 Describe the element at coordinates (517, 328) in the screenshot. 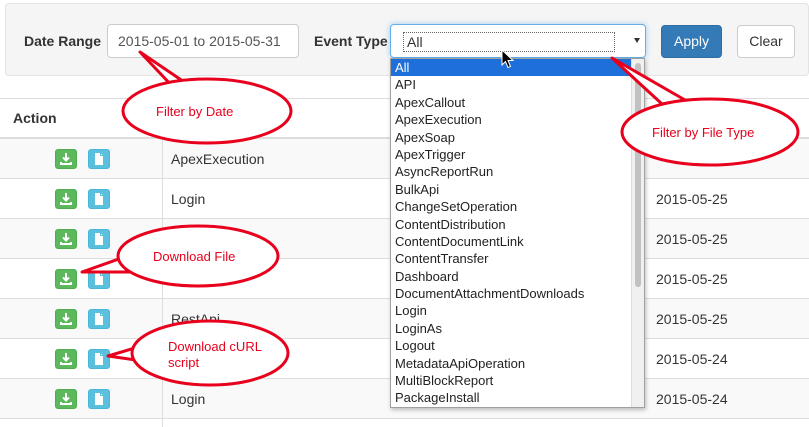

I see `dropdown-option: LoginAs` at that location.